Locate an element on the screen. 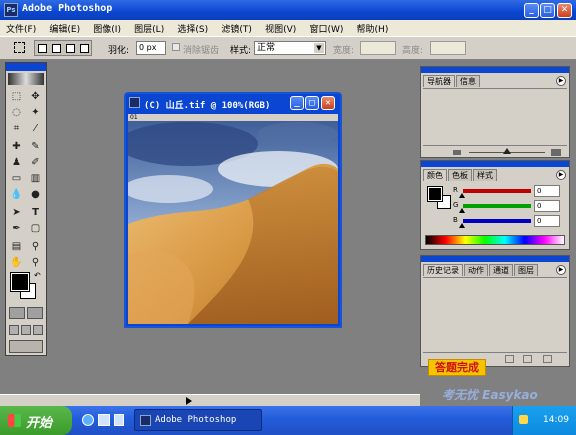  screen-mode-full-icon is located at coordinates (38, 330).